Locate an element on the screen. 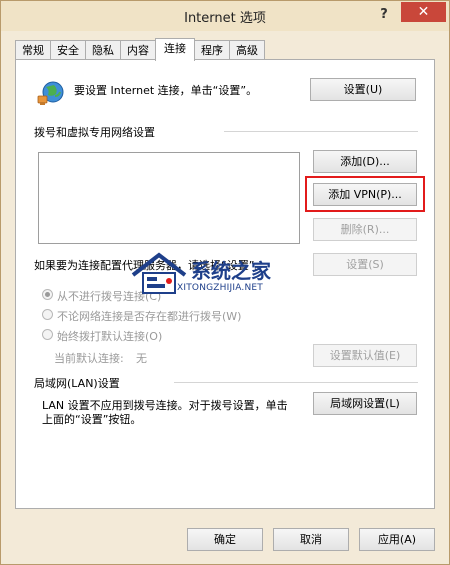 This screenshot has height=565, width=450. add-vpn-highlight is located at coordinates (365, 194).